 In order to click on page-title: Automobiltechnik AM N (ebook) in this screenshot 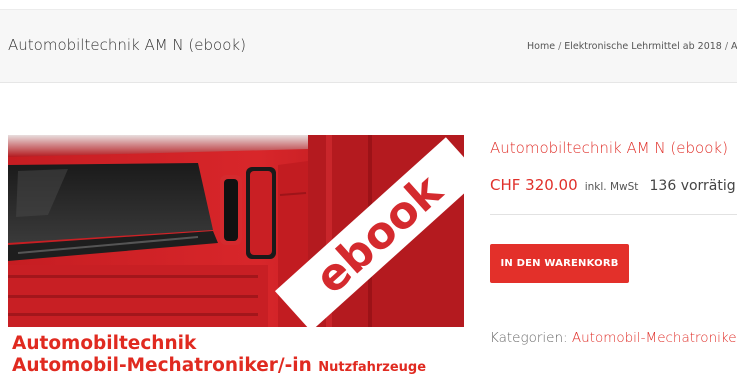, I will do `click(127, 45)`.